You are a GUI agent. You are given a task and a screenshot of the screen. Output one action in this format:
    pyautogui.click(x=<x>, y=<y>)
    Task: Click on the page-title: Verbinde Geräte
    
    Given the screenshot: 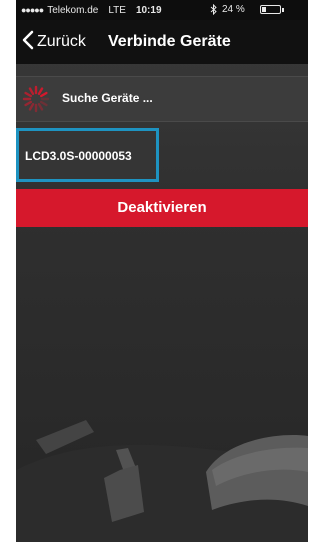 What is the action you would take?
    pyautogui.click(x=169, y=41)
    